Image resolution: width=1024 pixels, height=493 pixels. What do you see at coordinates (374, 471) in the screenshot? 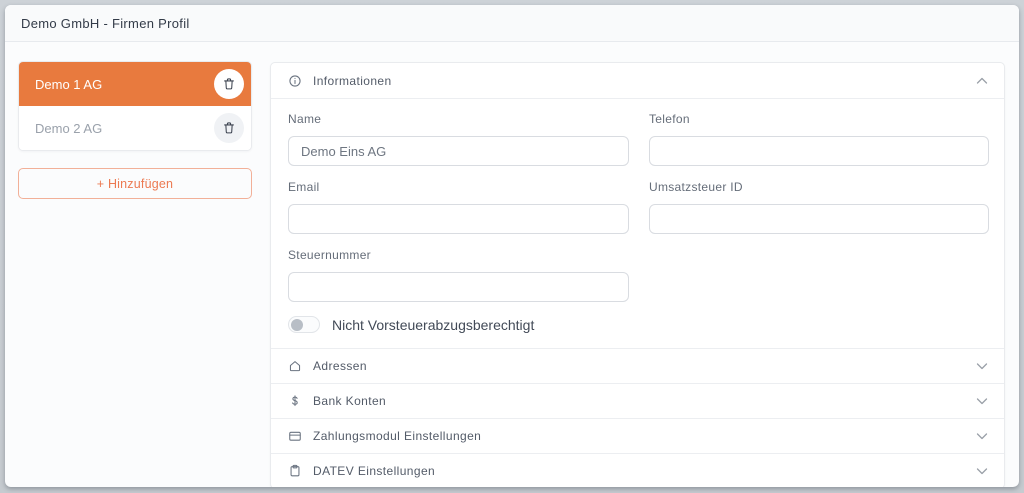
I see `section-label: DATEV Einstellungen` at bounding box center [374, 471].